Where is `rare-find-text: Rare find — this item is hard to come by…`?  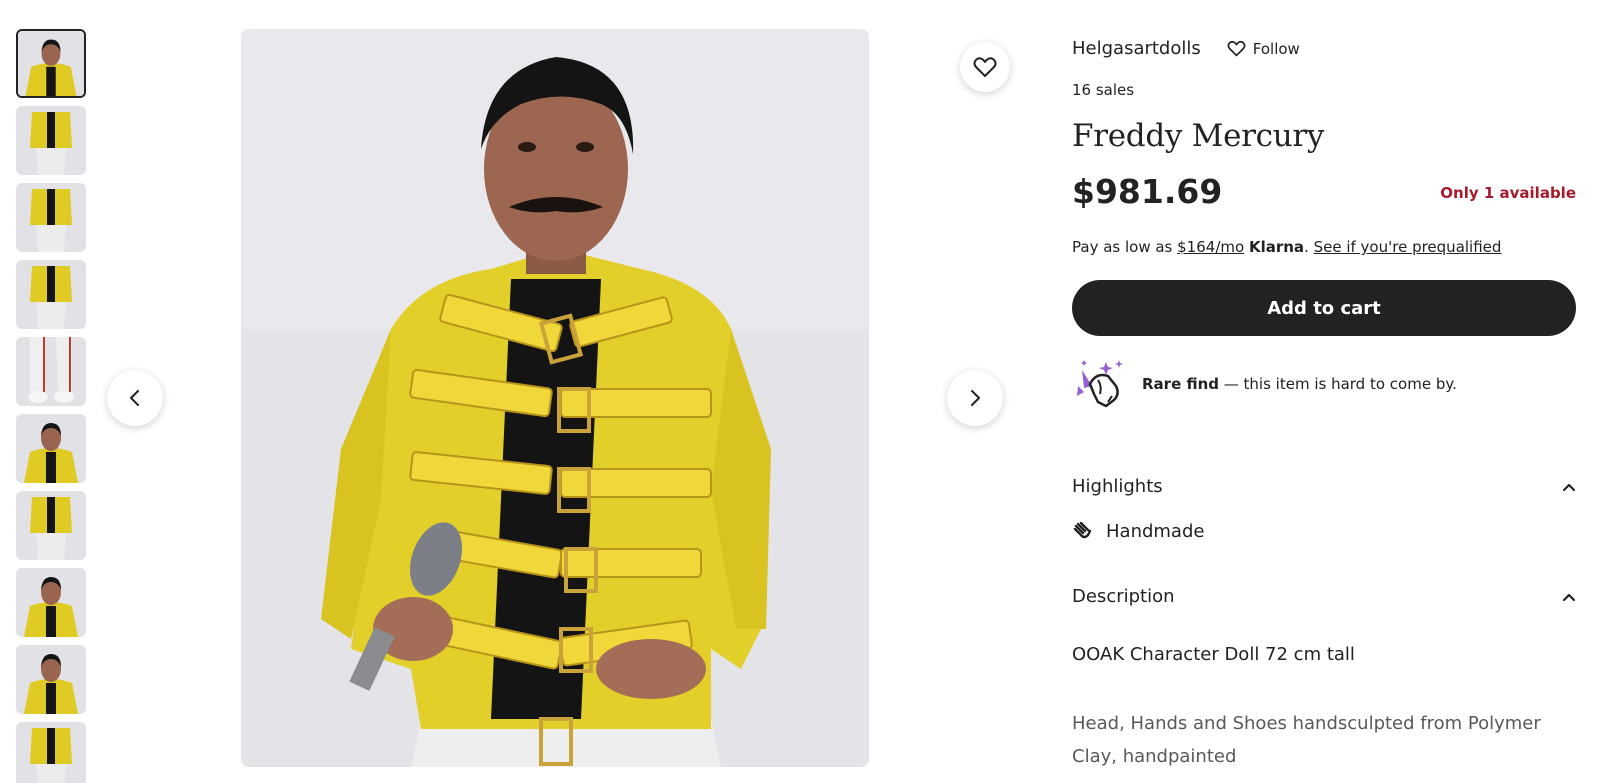
rare-find-text: Rare find — this item is hard to come by… is located at coordinates (1299, 384).